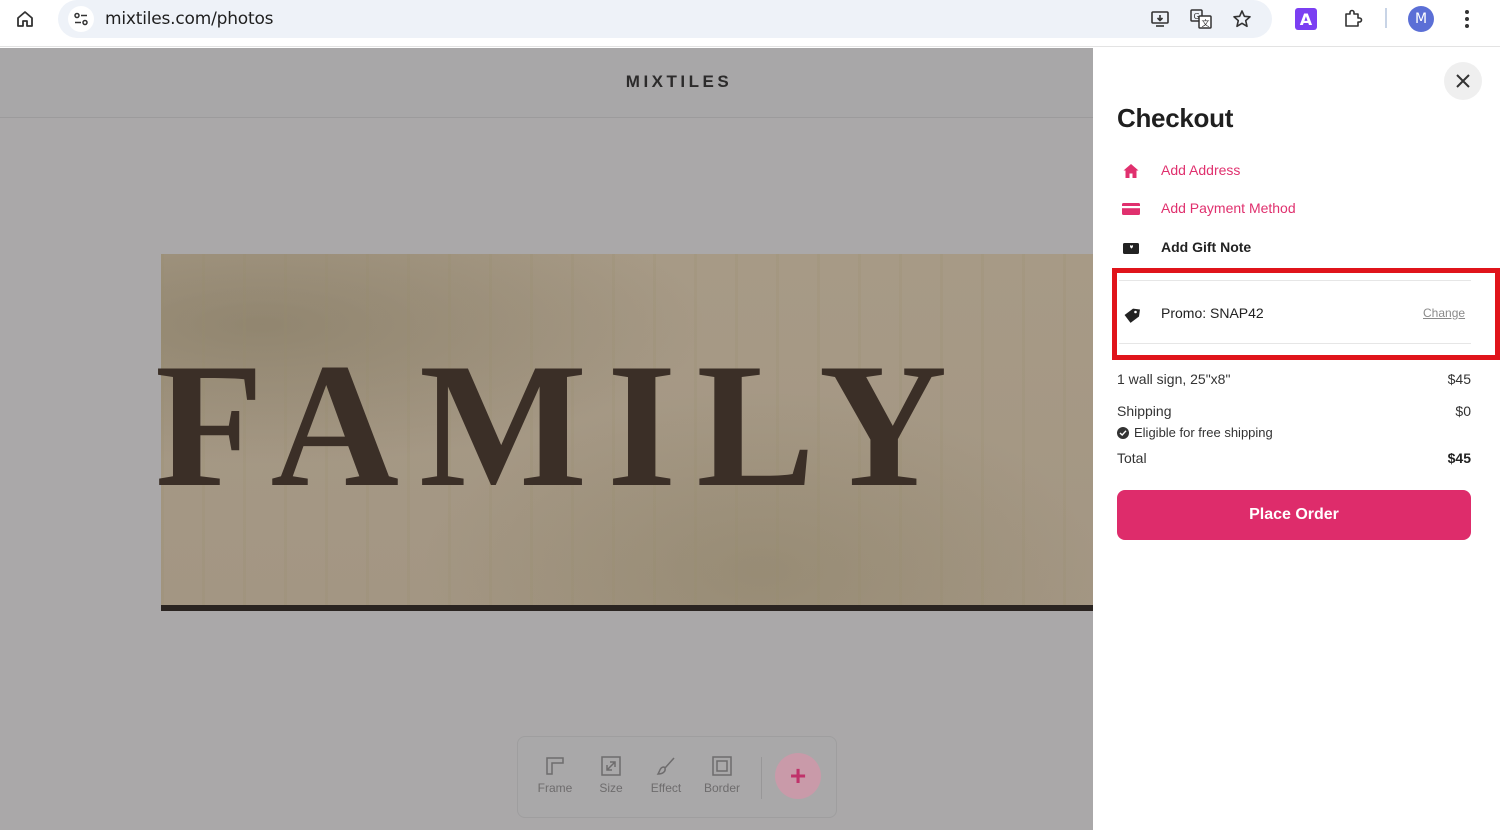 This screenshot has height=830, width=1500. What do you see at coordinates (1459, 458) in the screenshot?
I see `total-price: $45` at bounding box center [1459, 458].